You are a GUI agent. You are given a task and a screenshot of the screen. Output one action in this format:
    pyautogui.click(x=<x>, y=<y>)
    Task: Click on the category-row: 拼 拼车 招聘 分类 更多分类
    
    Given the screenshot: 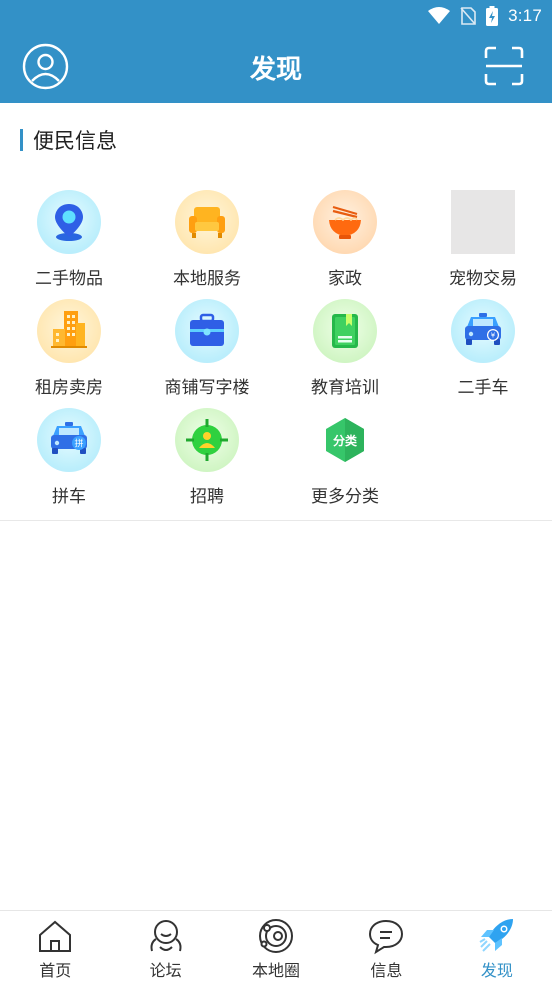 What is the action you would take?
    pyautogui.click(x=276, y=458)
    